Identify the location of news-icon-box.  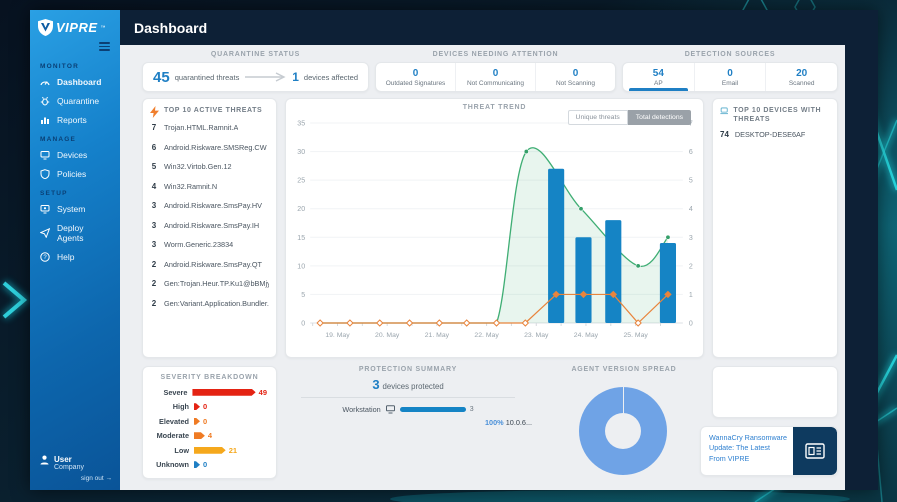
(815, 451).